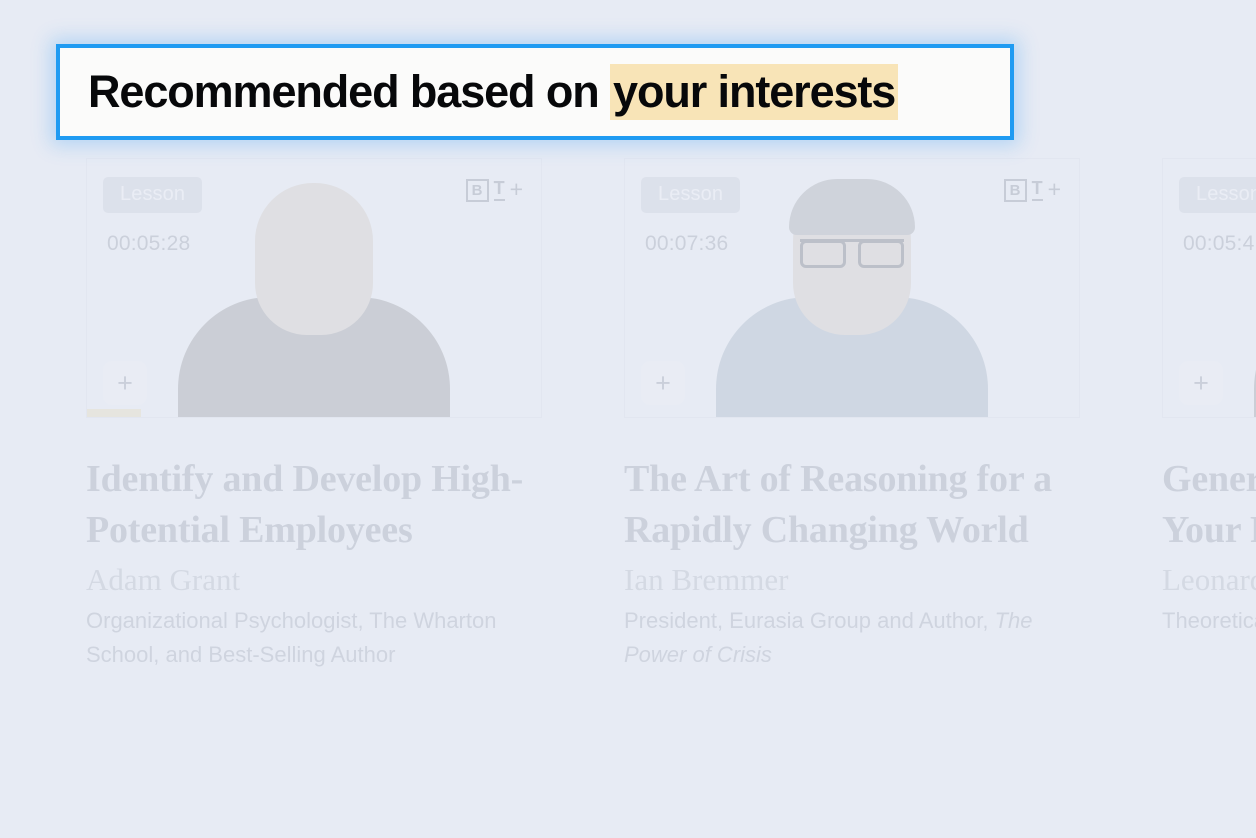 The image size is (1256, 838). I want to click on lesson-duration: 00:07:36, so click(687, 243).